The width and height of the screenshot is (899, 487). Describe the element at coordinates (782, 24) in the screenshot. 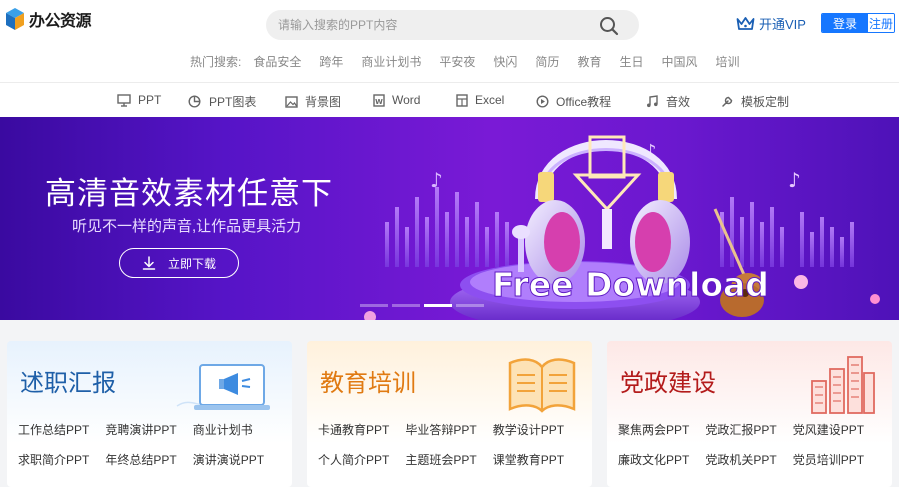

I see `vip-label: 开通VIP` at that location.